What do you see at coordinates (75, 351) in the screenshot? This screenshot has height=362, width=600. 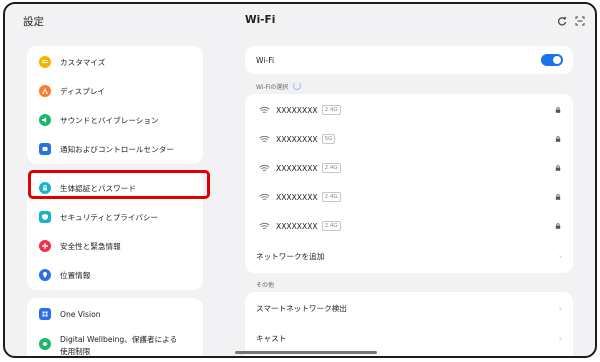 I see `sidebar-item-label-line2: 使用制限` at bounding box center [75, 351].